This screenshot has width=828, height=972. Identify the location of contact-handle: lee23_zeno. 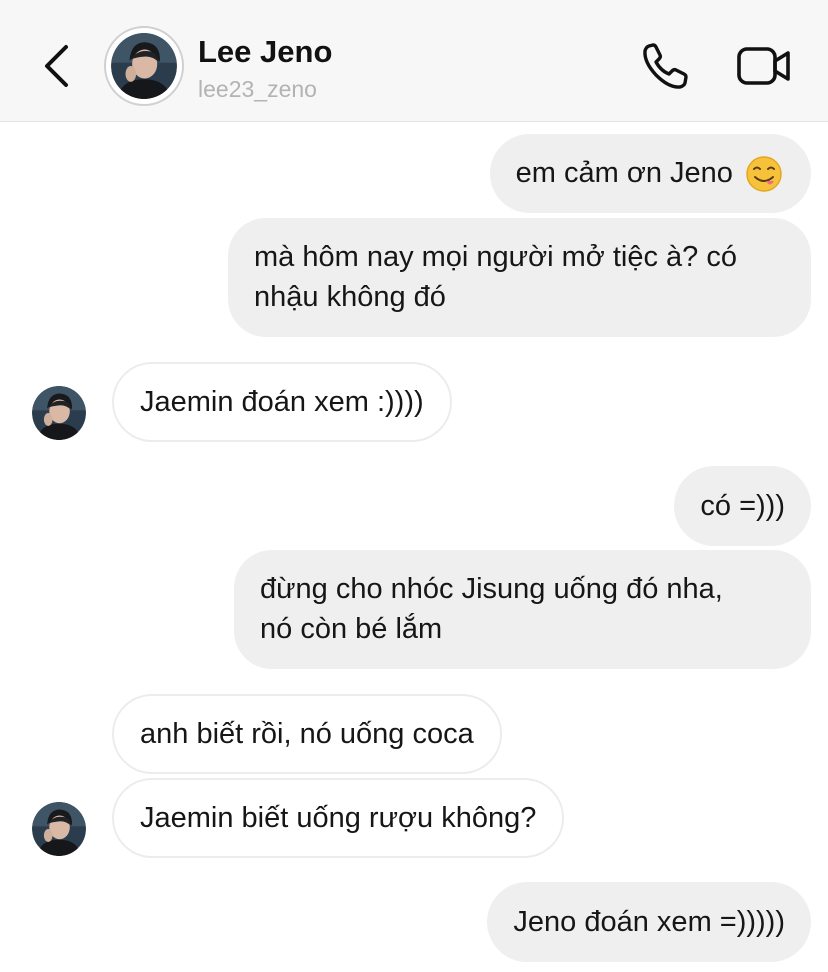
(257, 89).